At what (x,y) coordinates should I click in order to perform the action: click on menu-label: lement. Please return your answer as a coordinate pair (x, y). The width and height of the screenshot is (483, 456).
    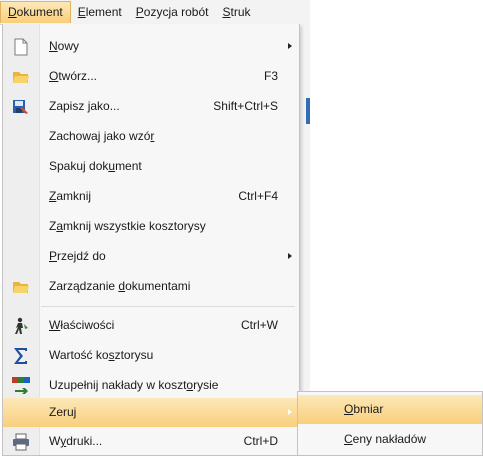
    Looking at the image, I should click on (103, 12).